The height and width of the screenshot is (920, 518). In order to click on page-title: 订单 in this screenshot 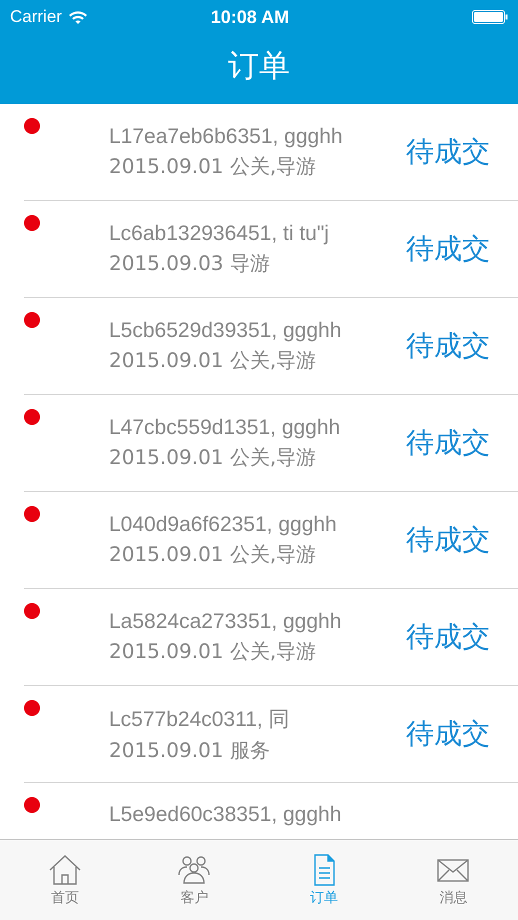, I will do `click(259, 66)`.